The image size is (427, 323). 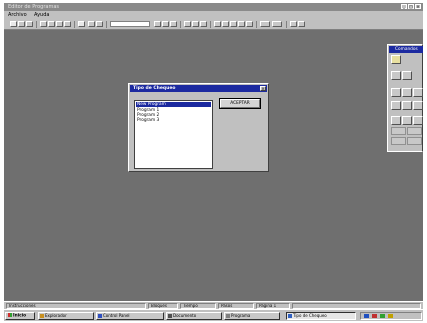 I want to click on taskbar-button-document: Documento, so click(x=194, y=316).